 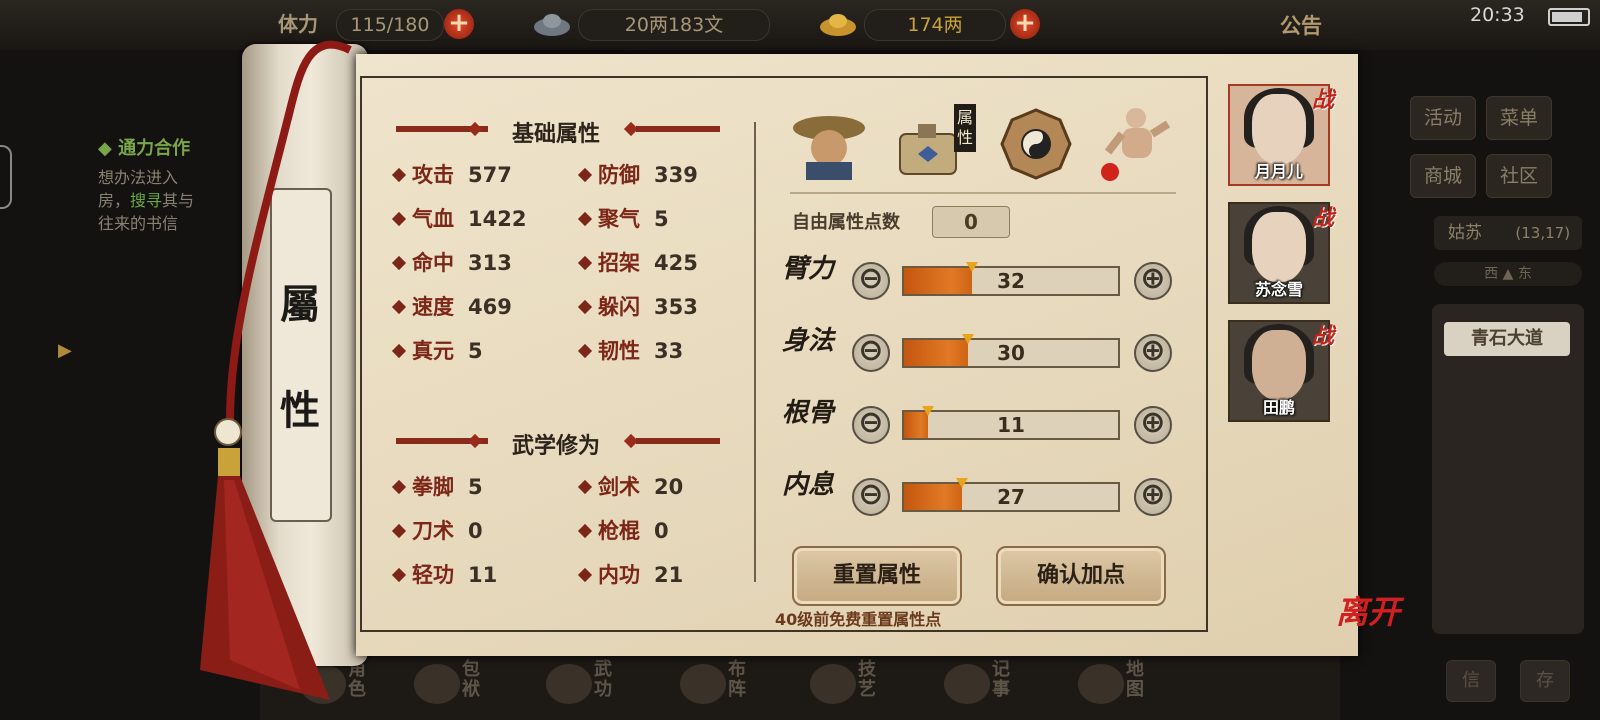 I want to click on stat-qi-gather: 聚气 5, so click(x=623, y=219).